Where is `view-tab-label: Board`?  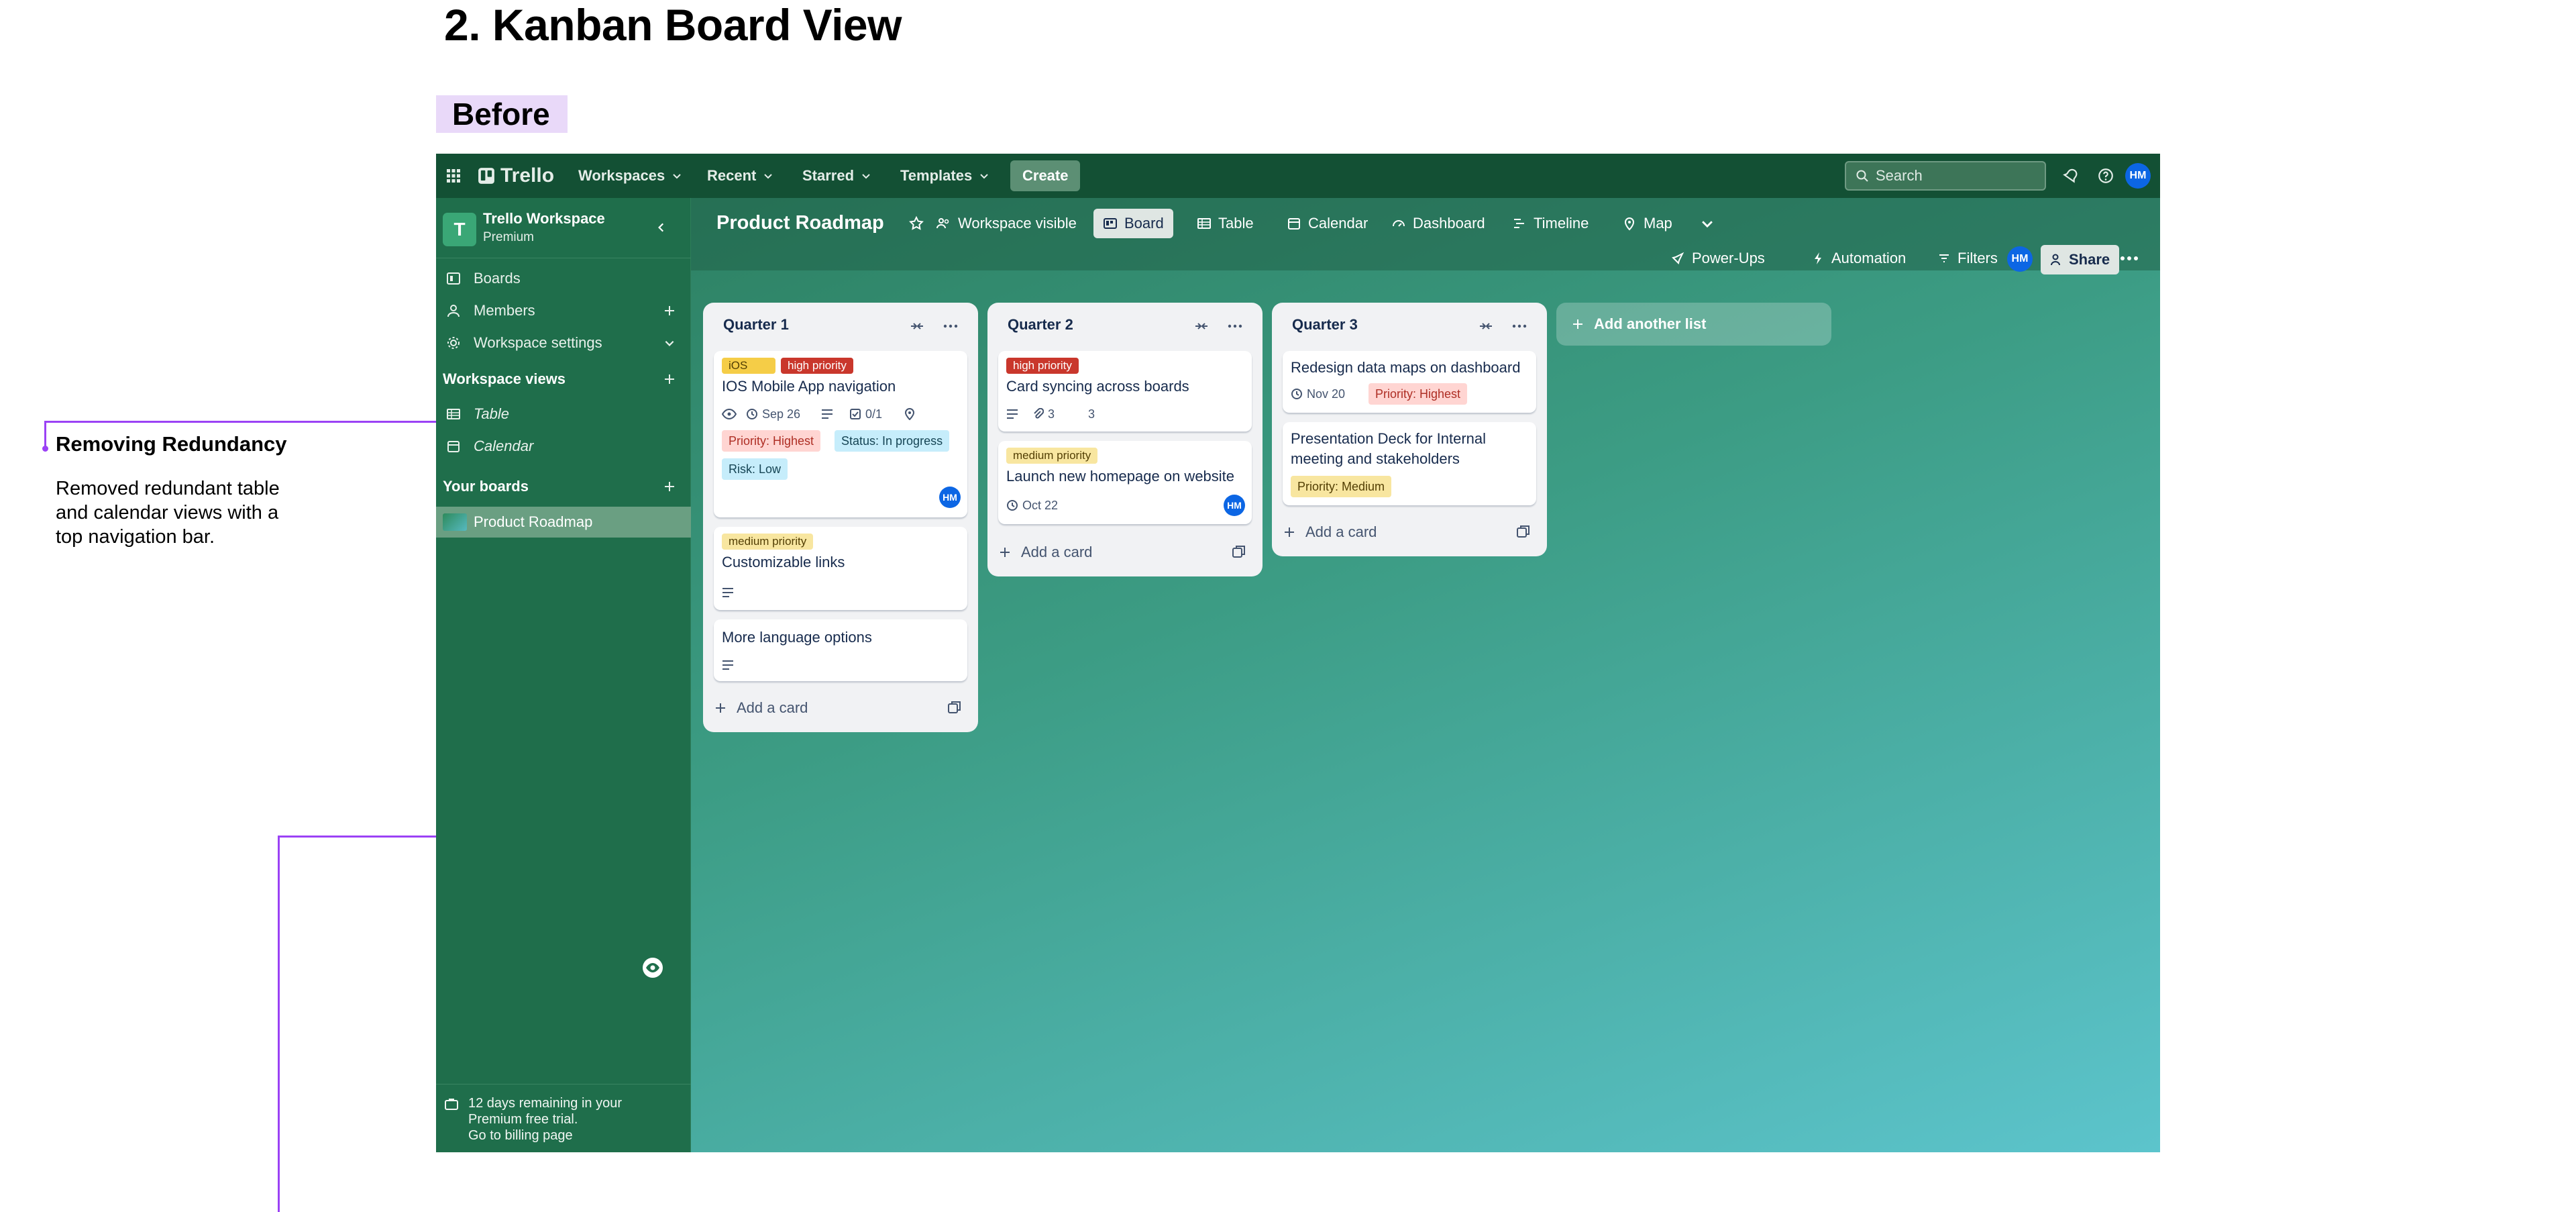 view-tab-label: Board is located at coordinates (1144, 223).